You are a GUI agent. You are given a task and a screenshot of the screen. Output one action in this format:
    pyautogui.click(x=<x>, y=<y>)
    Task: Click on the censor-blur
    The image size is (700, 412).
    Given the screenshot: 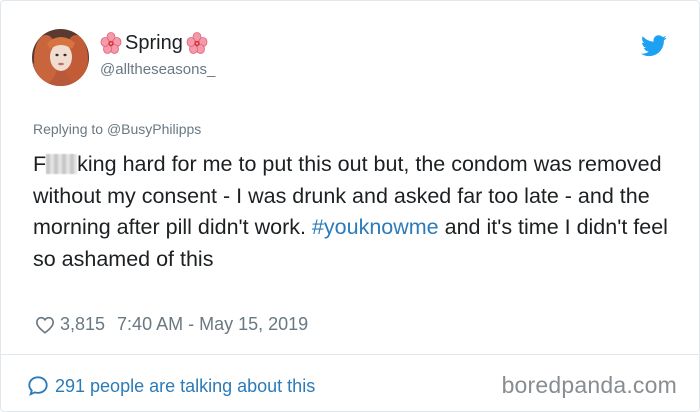 What is the action you would take?
    pyautogui.click(x=62, y=164)
    